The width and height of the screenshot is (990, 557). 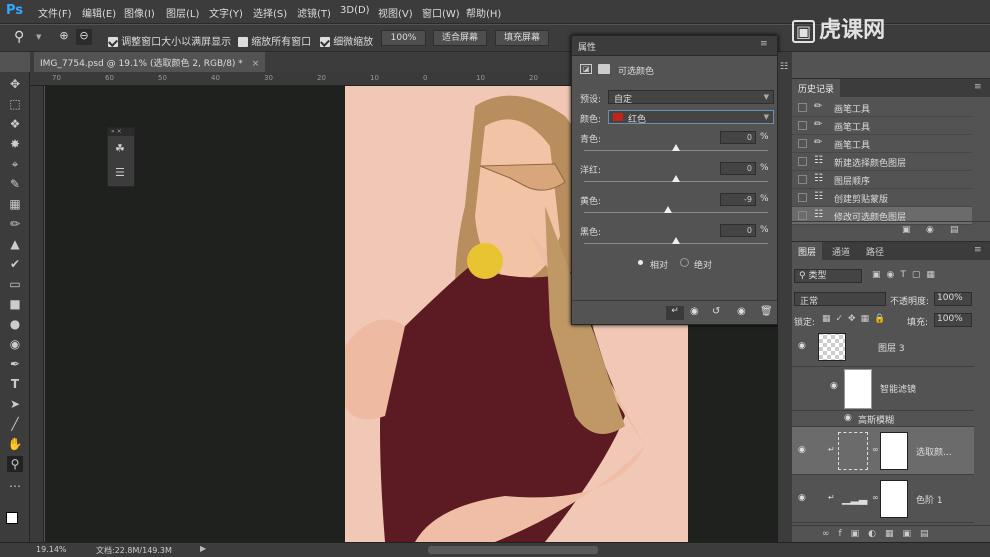 I want to click on clip-to-layer-icon: ↵, so click(x=675, y=313).